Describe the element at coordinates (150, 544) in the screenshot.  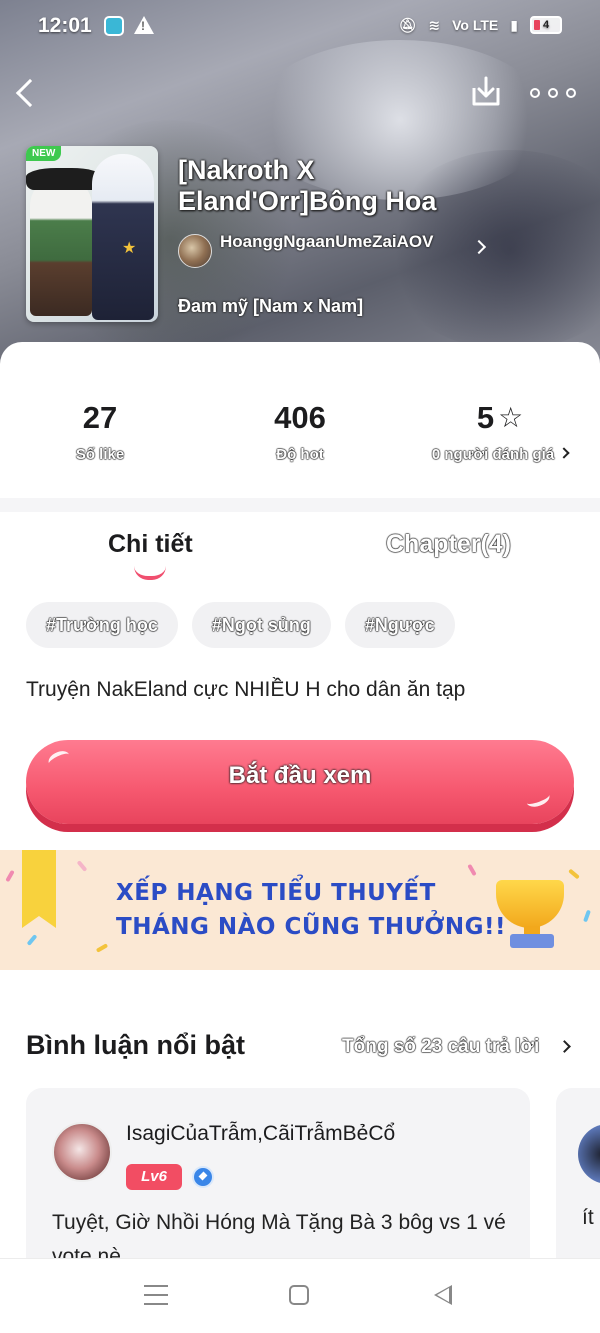
I see `tab-detail: Chi tiết` at that location.